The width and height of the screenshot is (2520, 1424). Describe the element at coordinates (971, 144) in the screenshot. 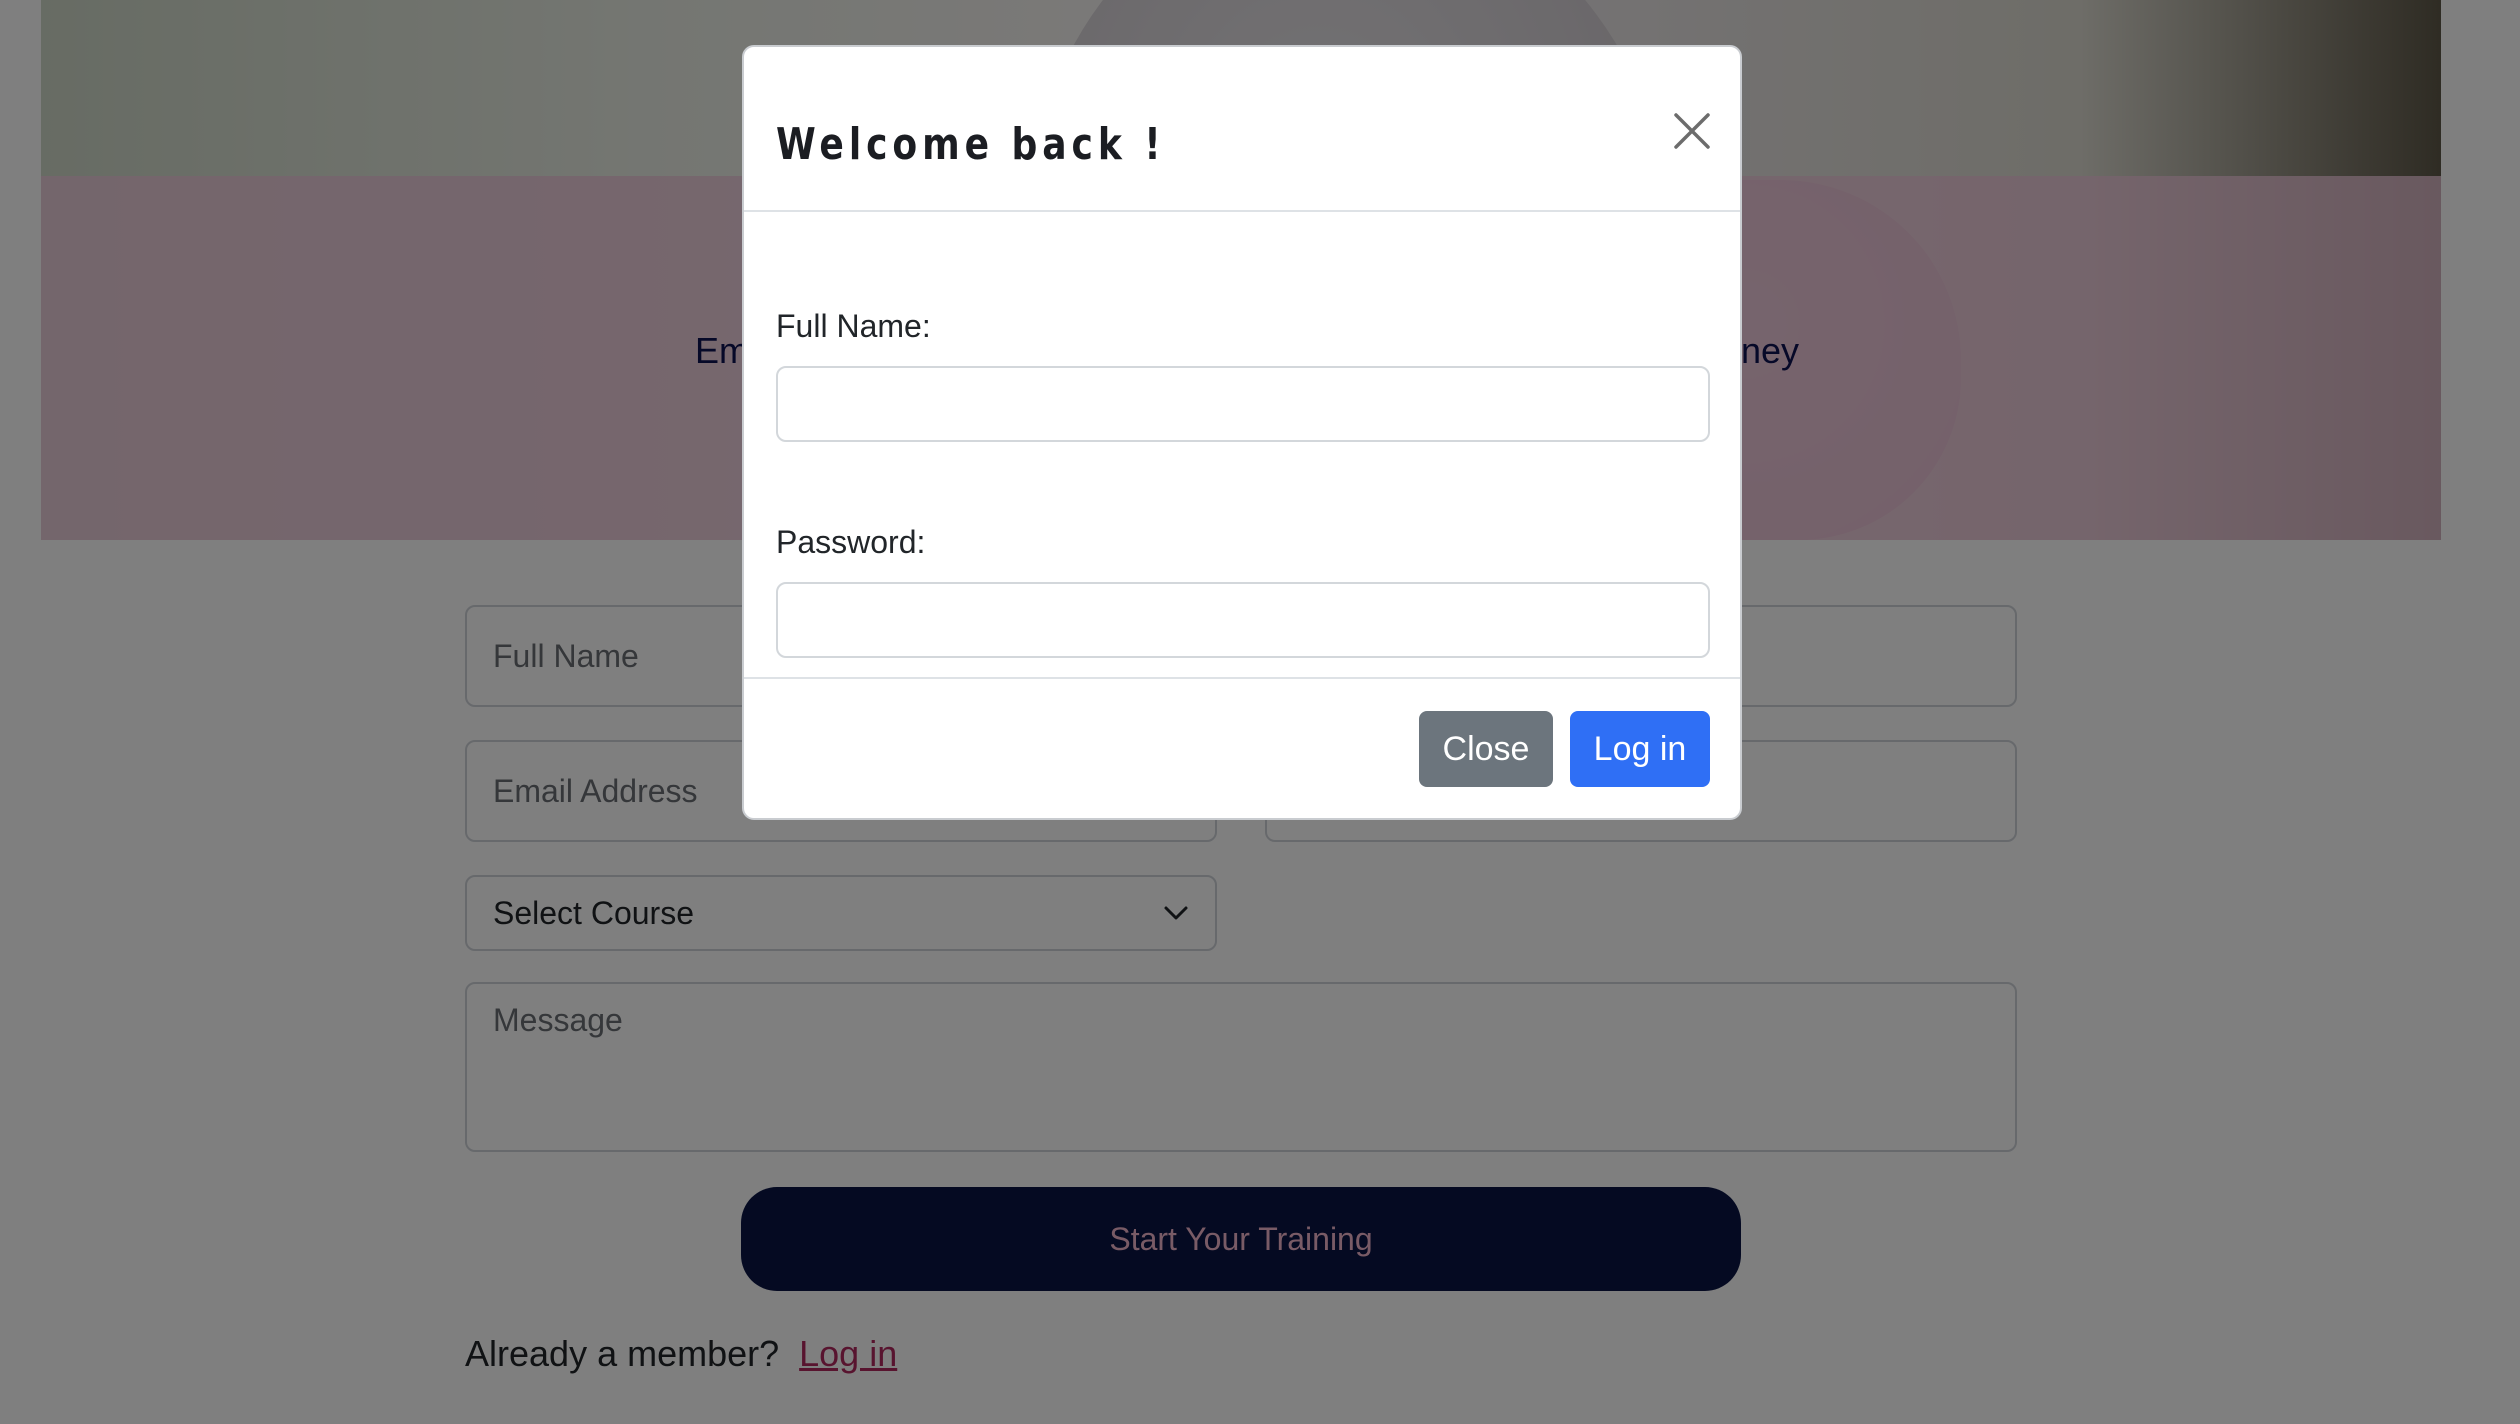

I see `modal-title: Welcome back !` at that location.